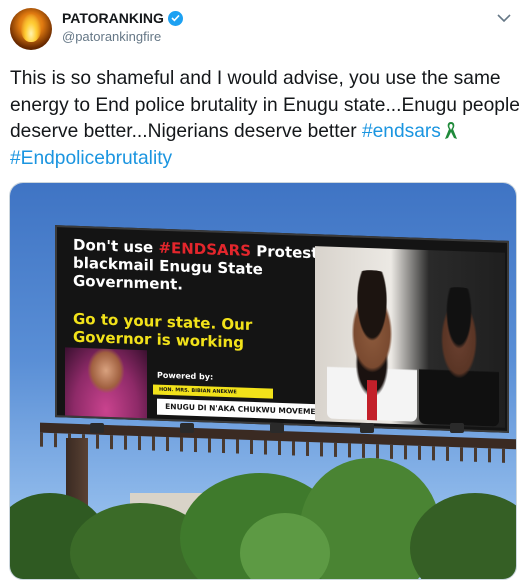 The width and height of the screenshot is (526, 582). Describe the element at coordinates (185, 376) in the screenshot. I see `billboard-powered-by: Powered by:` at that location.